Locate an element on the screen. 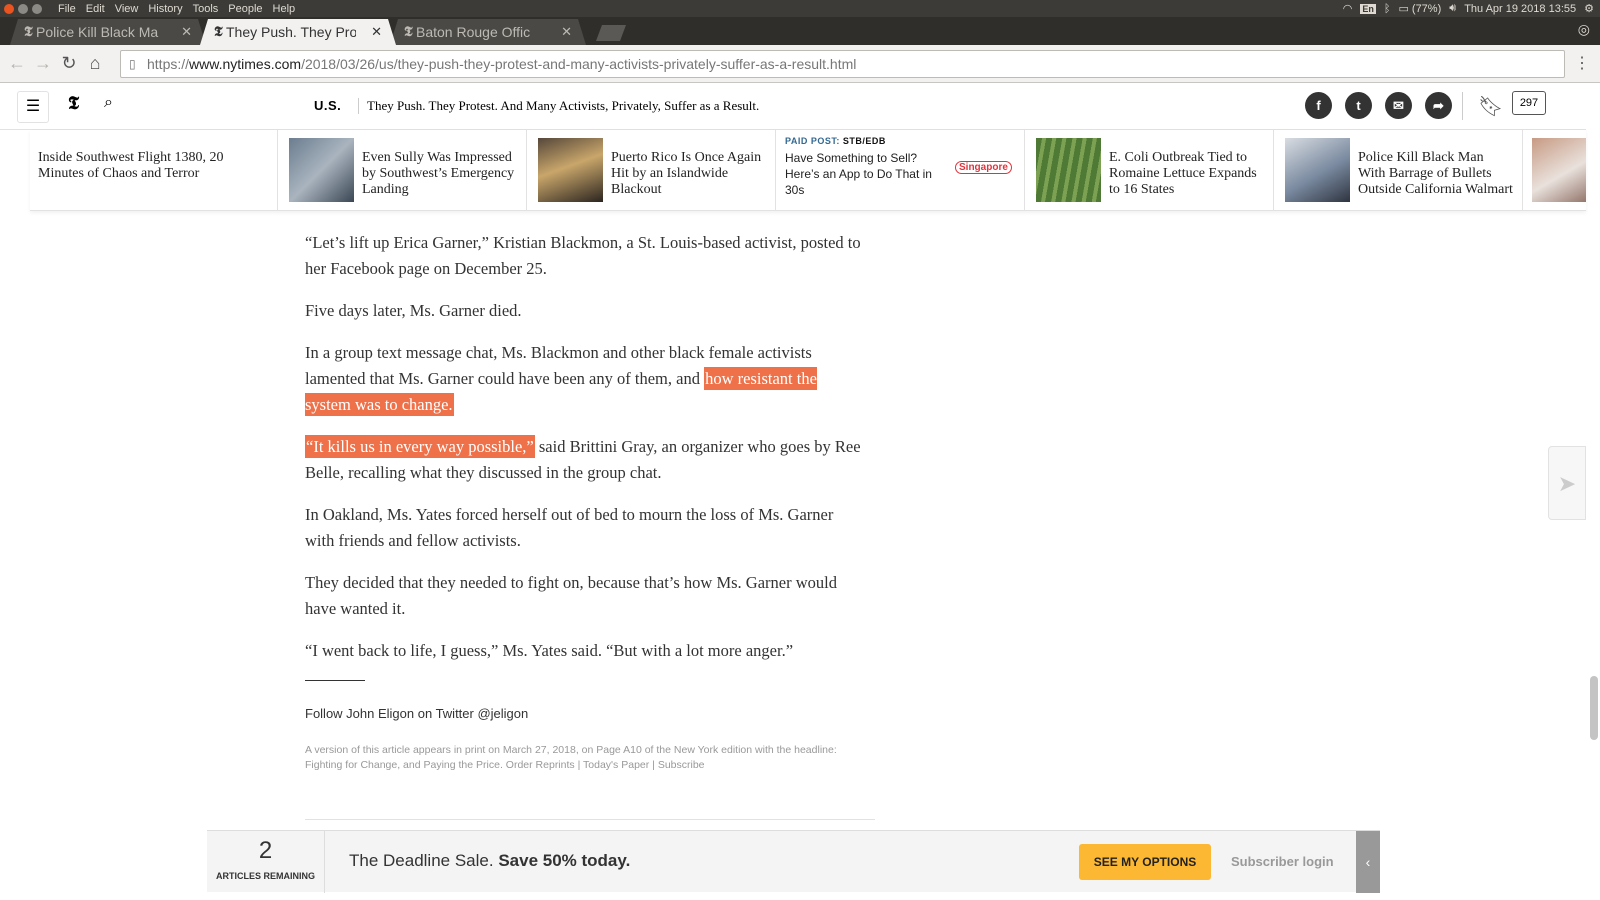  window-maximize-button is located at coordinates (37, 8).